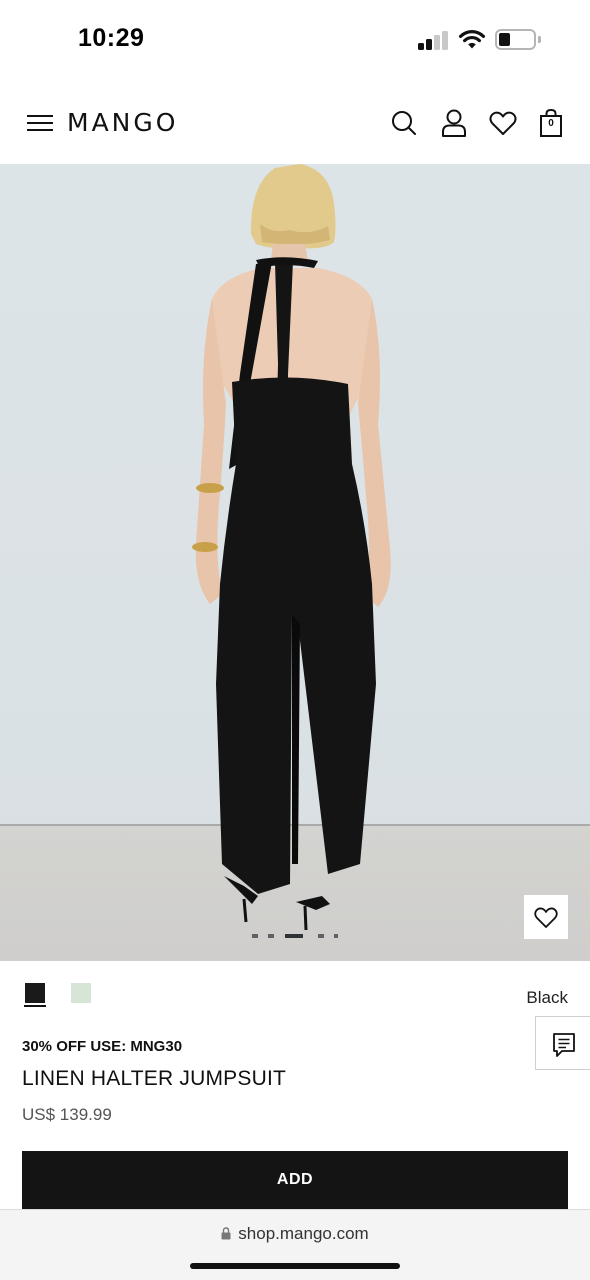  What do you see at coordinates (472, 39) in the screenshot?
I see `wifi-icon` at bounding box center [472, 39].